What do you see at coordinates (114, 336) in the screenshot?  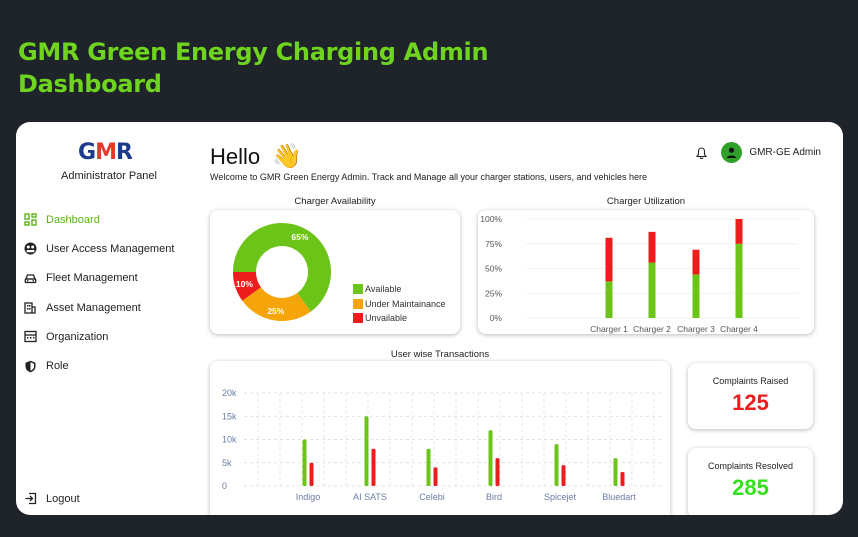 I see `sidebar-item-organization: Organization` at bounding box center [114, 336].